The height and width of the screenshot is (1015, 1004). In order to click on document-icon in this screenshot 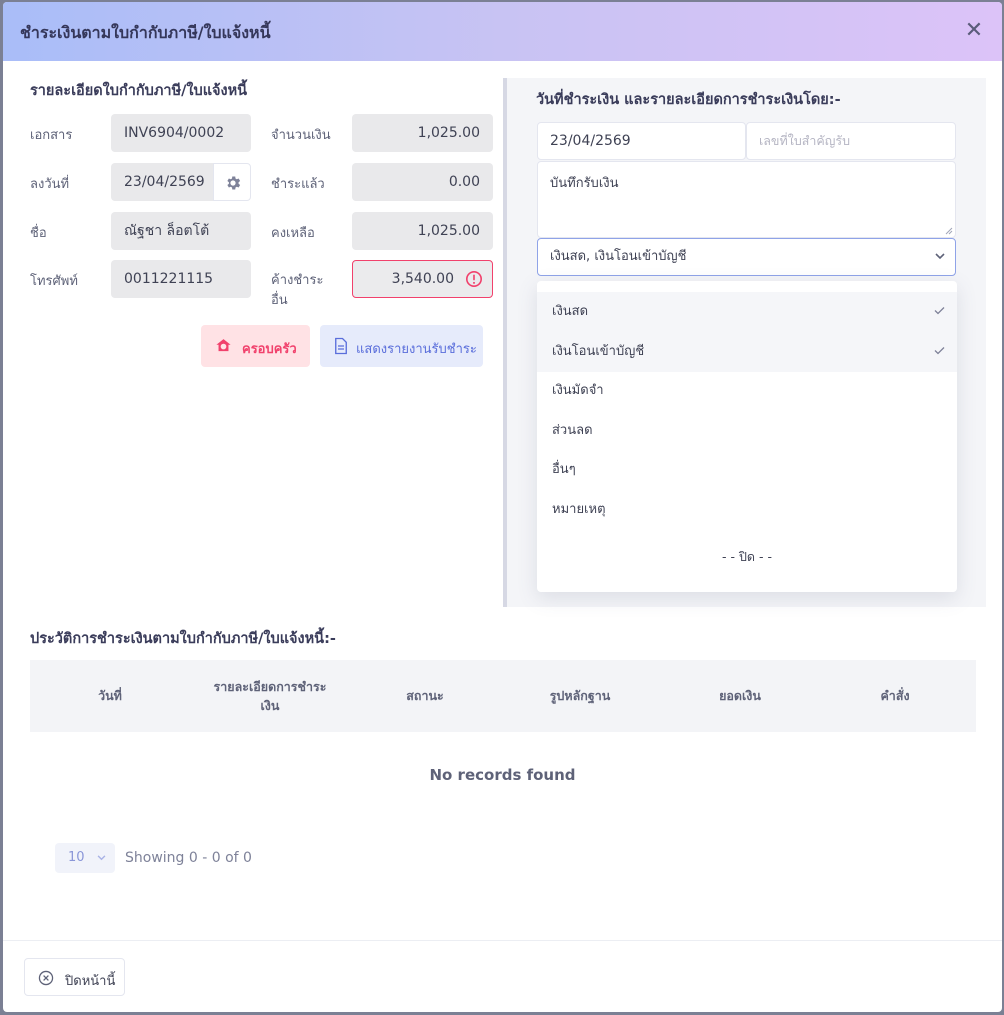, I will do `click(341, 346)`.